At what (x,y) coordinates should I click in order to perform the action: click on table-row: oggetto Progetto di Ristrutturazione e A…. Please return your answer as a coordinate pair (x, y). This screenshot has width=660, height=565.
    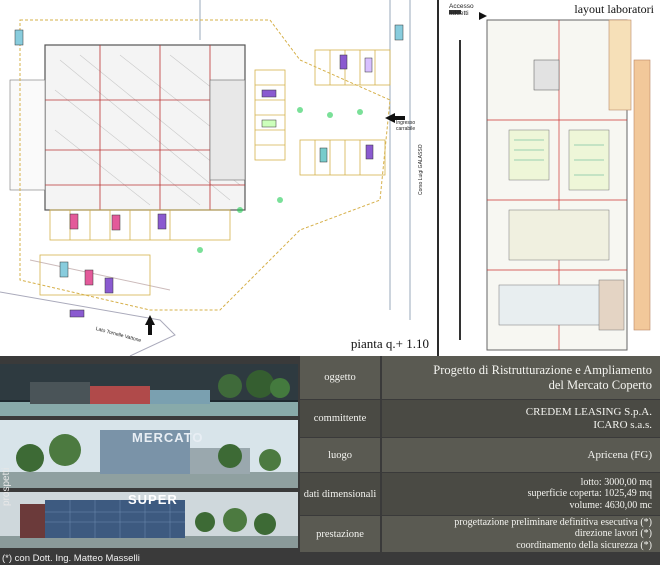
    Looking at the image, I should click on (480, 377).